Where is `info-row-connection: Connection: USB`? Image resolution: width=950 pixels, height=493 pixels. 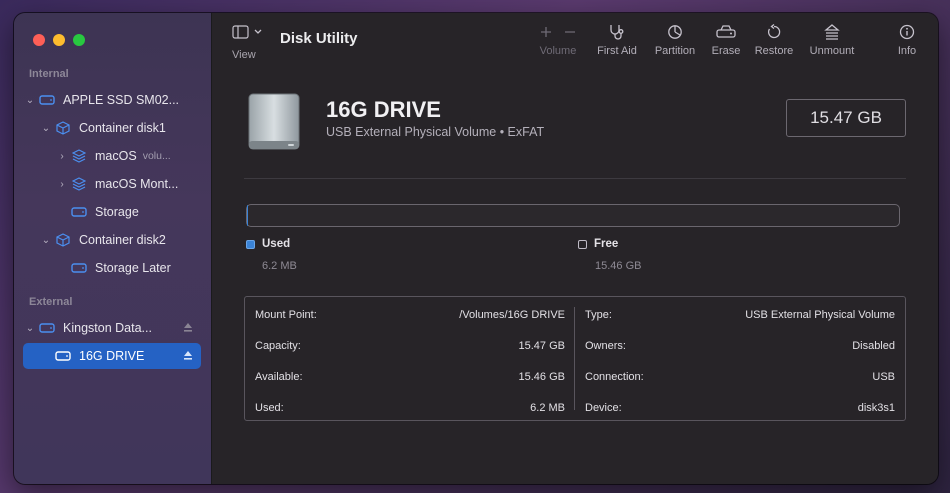
info-row-connection: Connection: USB is located at coordinates (740, 376).